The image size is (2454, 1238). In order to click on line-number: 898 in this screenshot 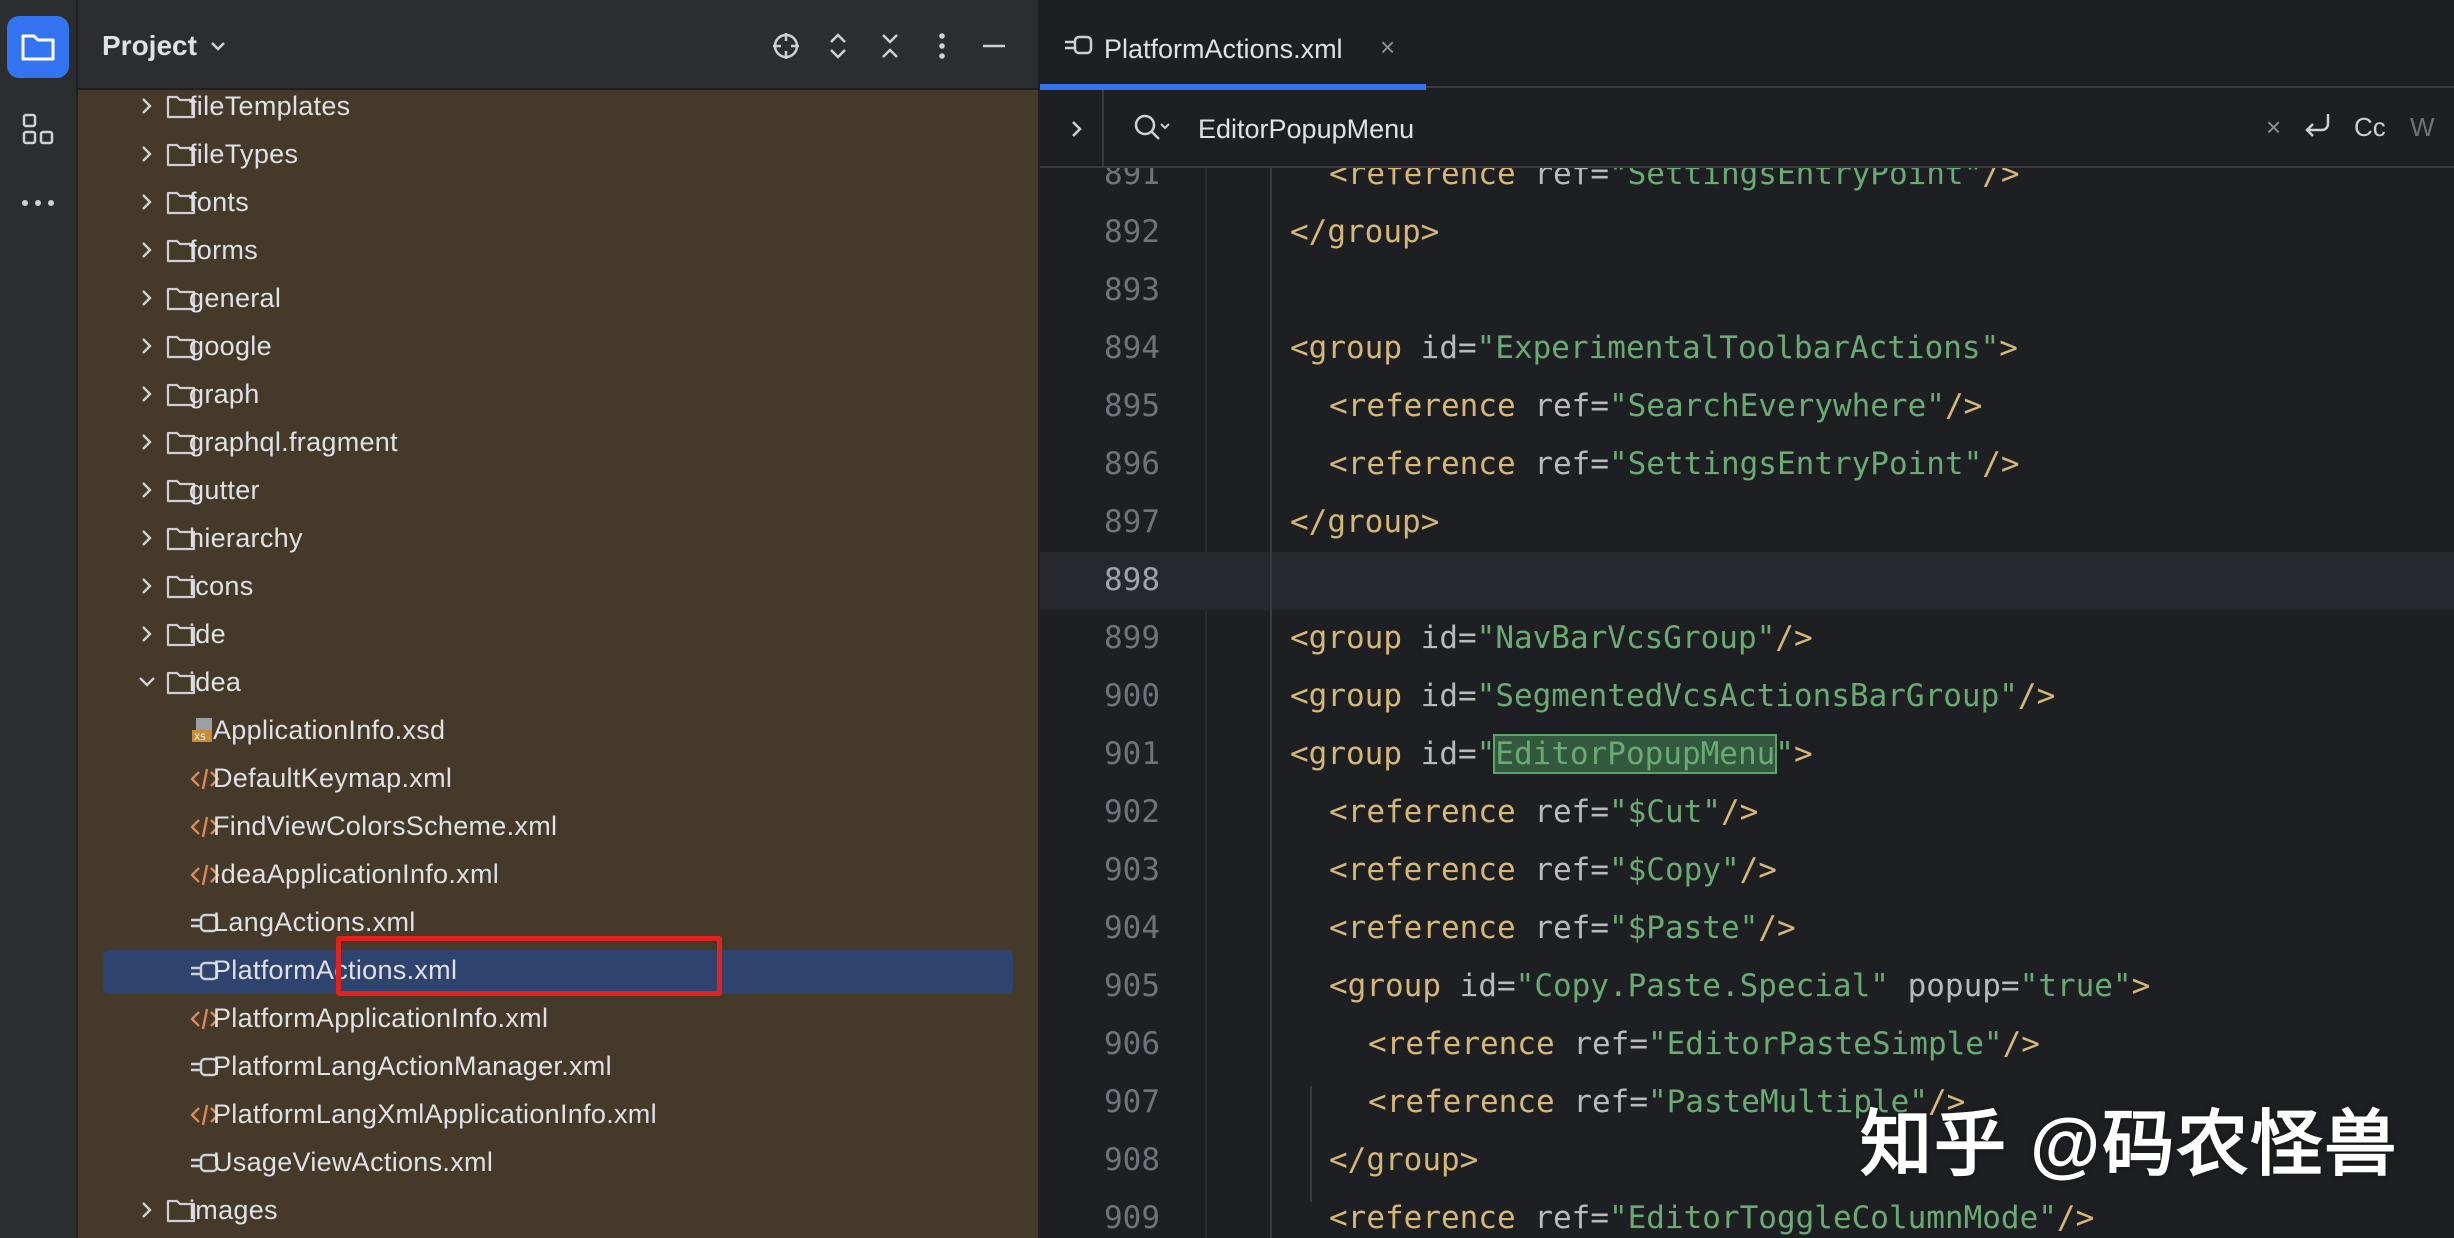, I will do `click(1132, 580)`.